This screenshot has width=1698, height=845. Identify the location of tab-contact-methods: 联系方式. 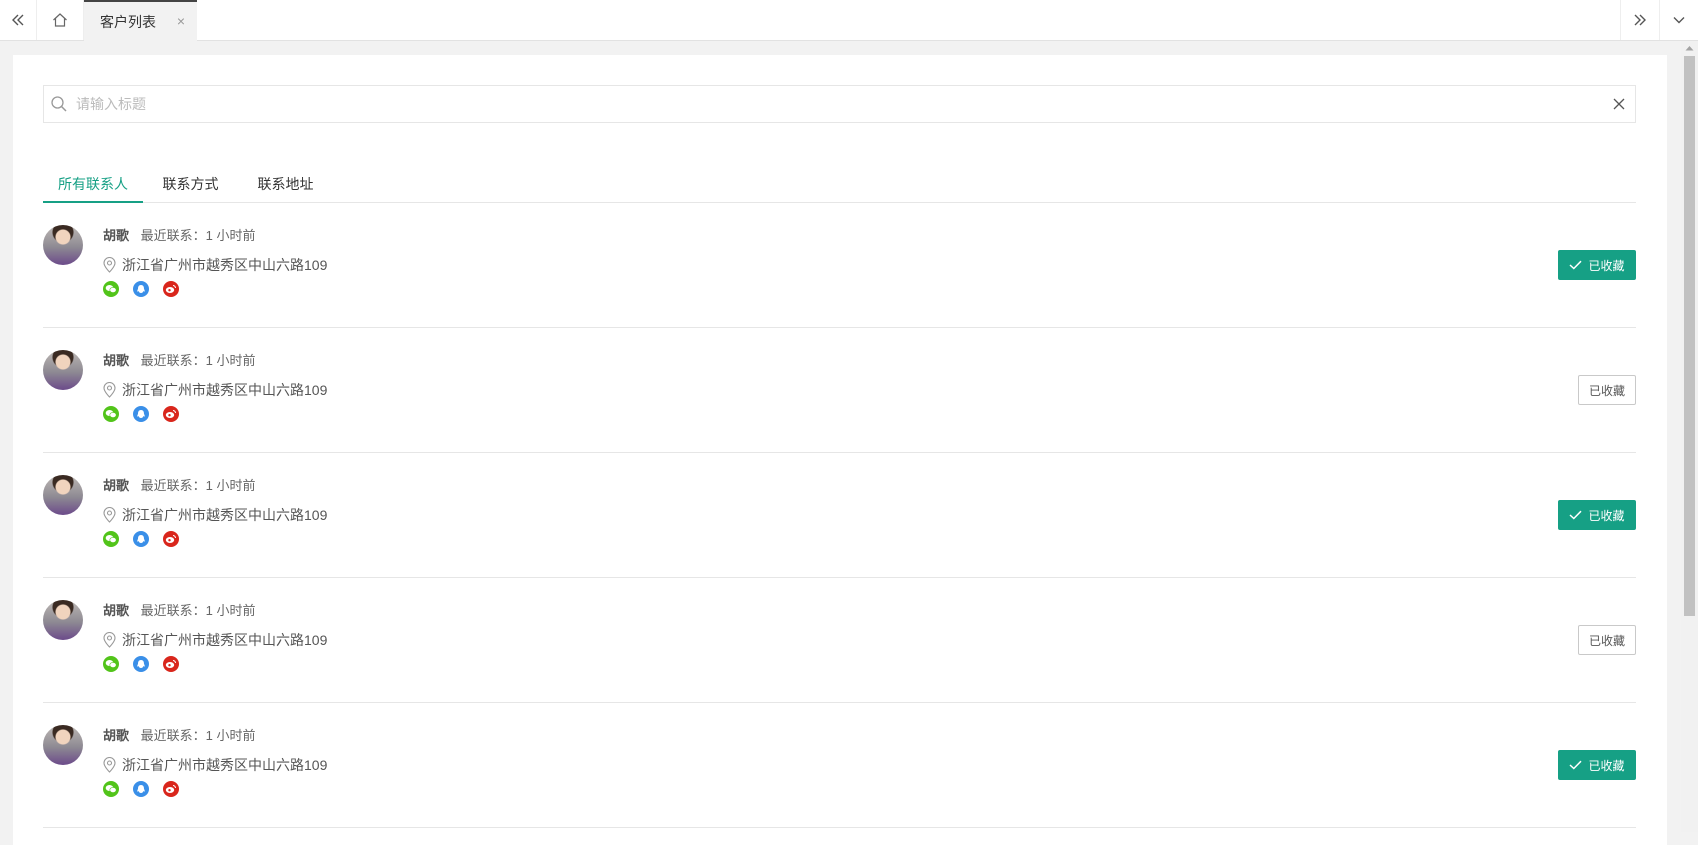
(190, 184).